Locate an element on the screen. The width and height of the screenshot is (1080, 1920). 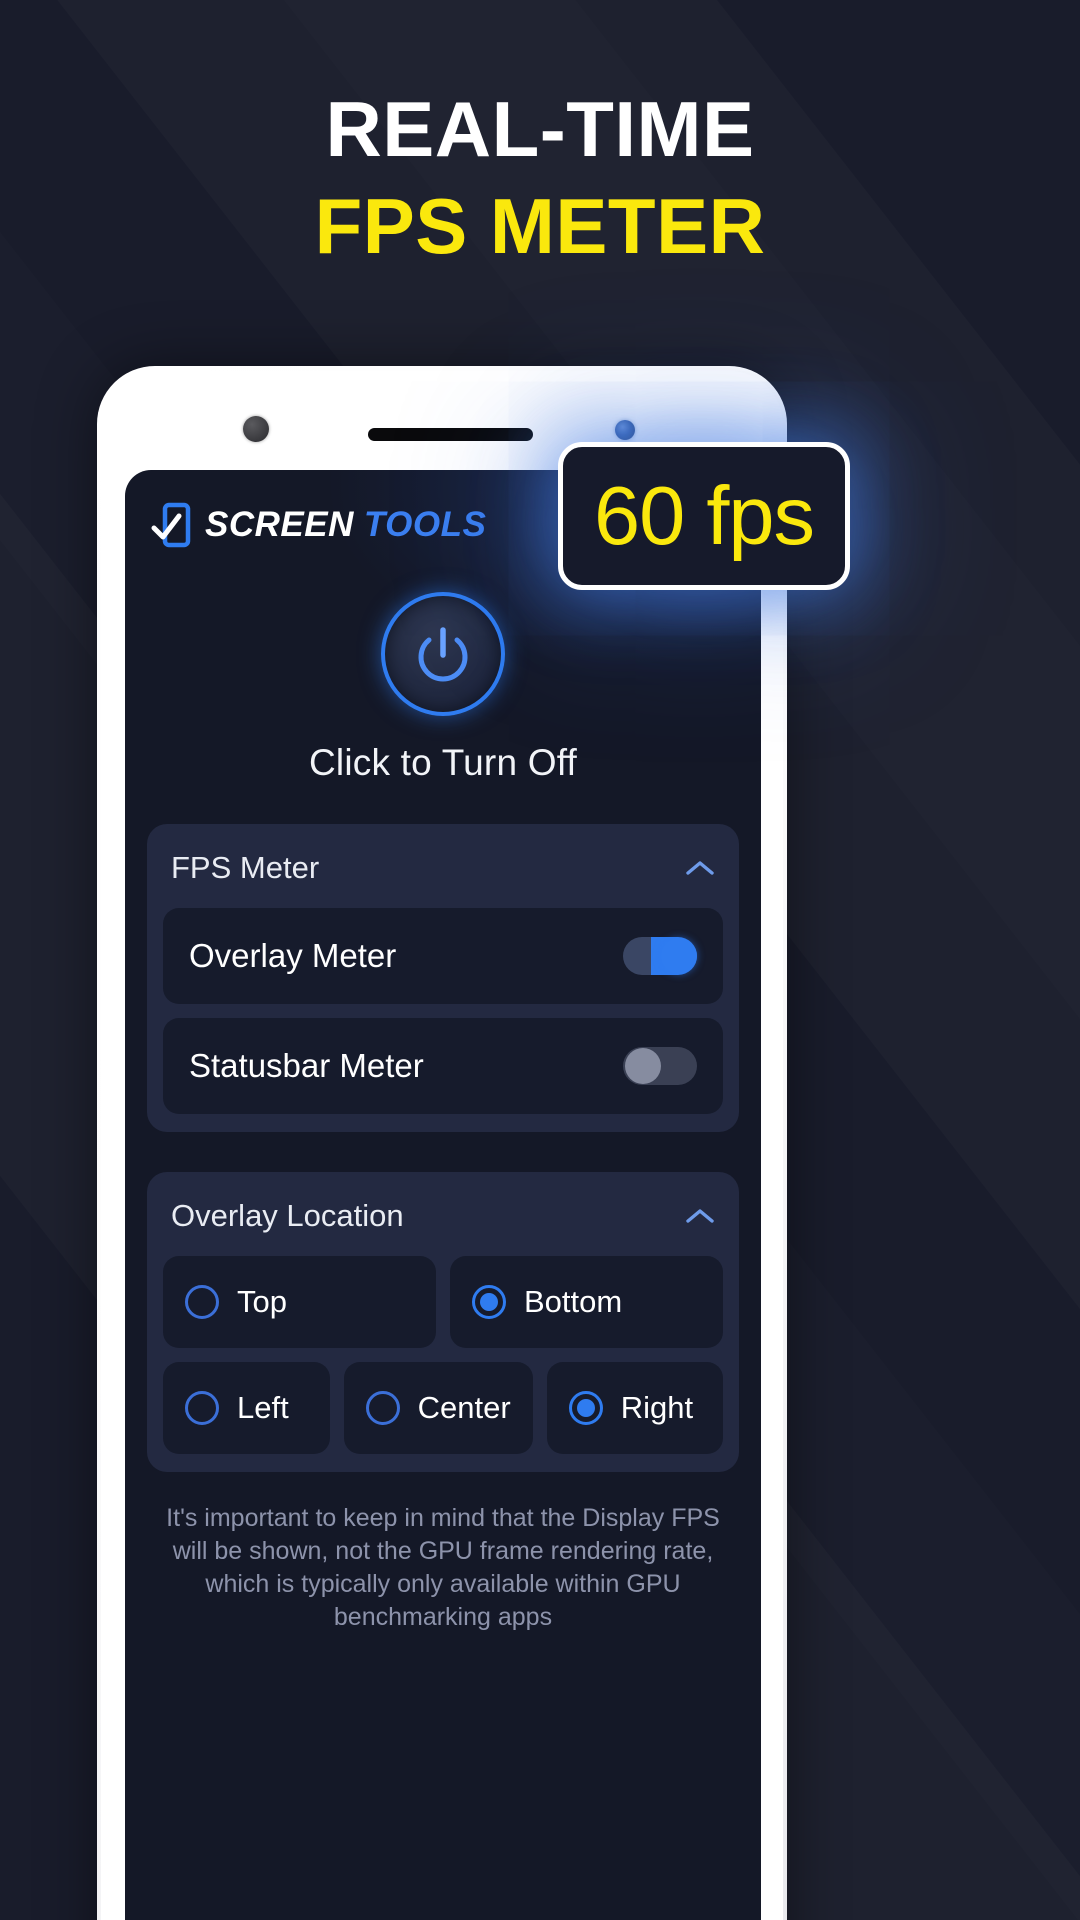
power-icon is located at coordinates (443, 654).